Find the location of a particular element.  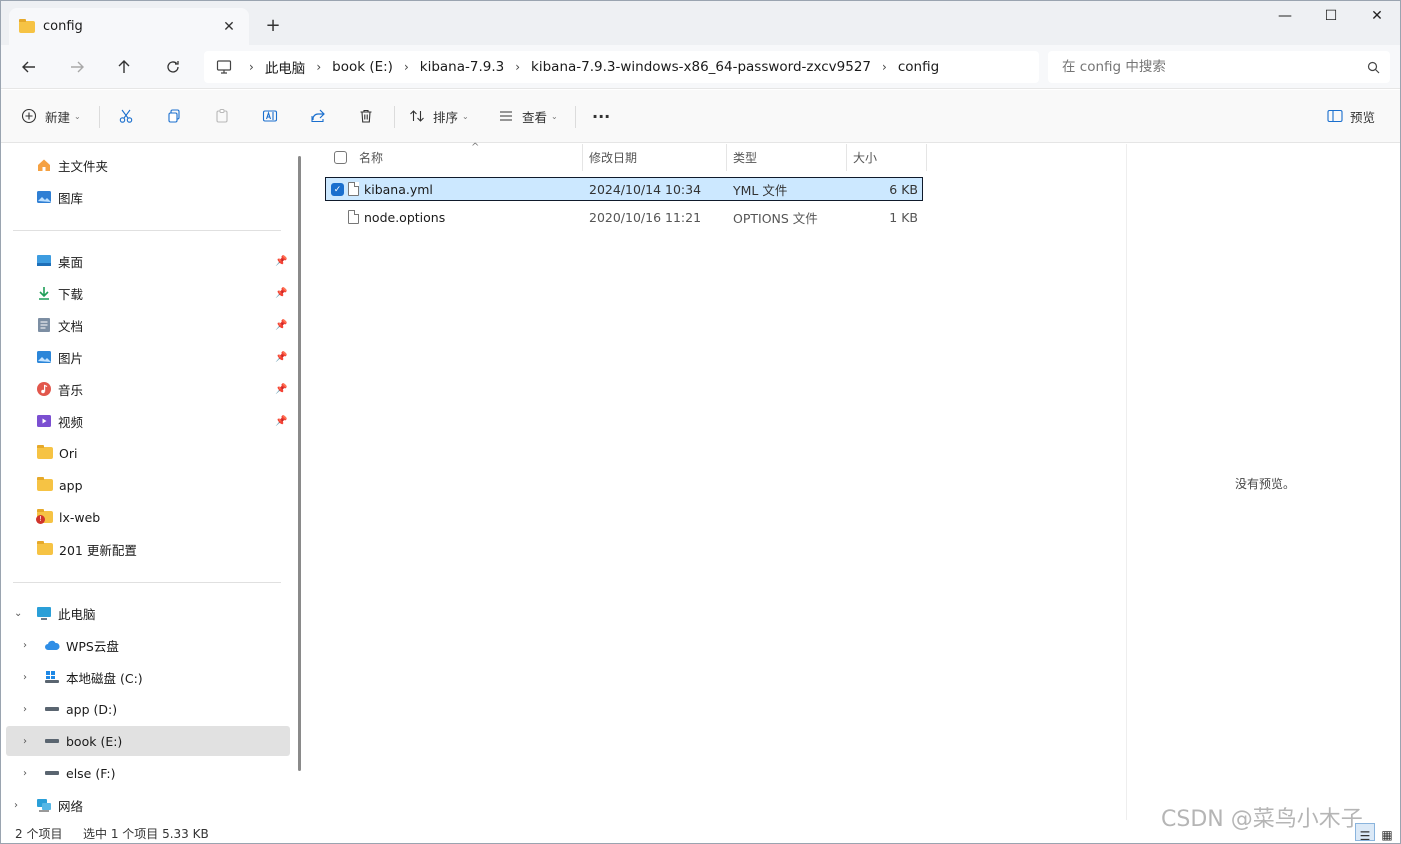

rename-icon is located at coordinates (270, 116).